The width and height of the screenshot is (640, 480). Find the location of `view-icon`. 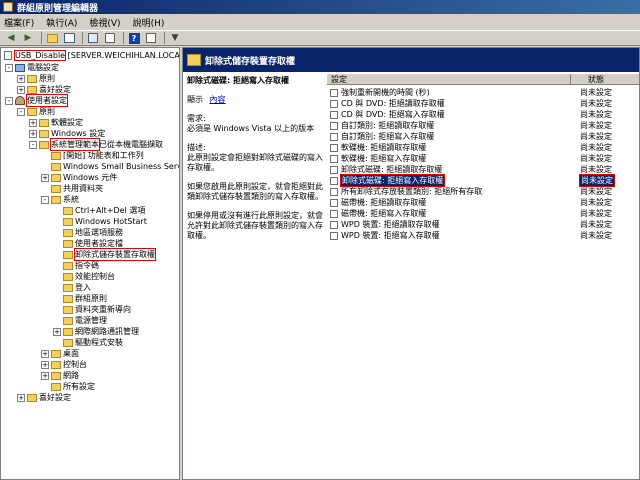

view-icon is located at coordinates (151, 38).